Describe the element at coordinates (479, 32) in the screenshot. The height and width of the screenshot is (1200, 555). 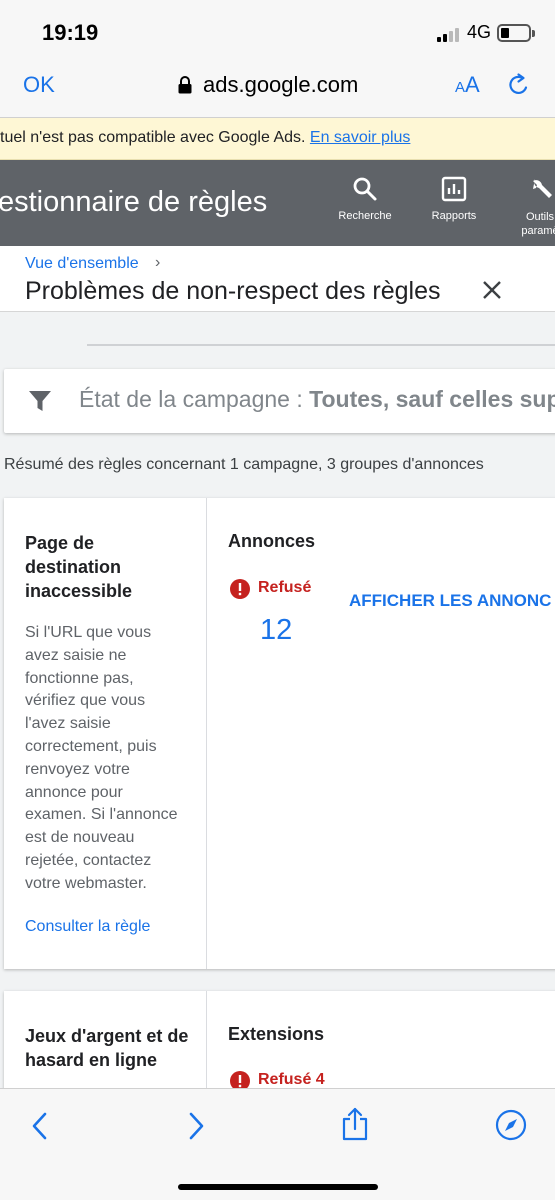
I see `network-type: 4G` at that location.